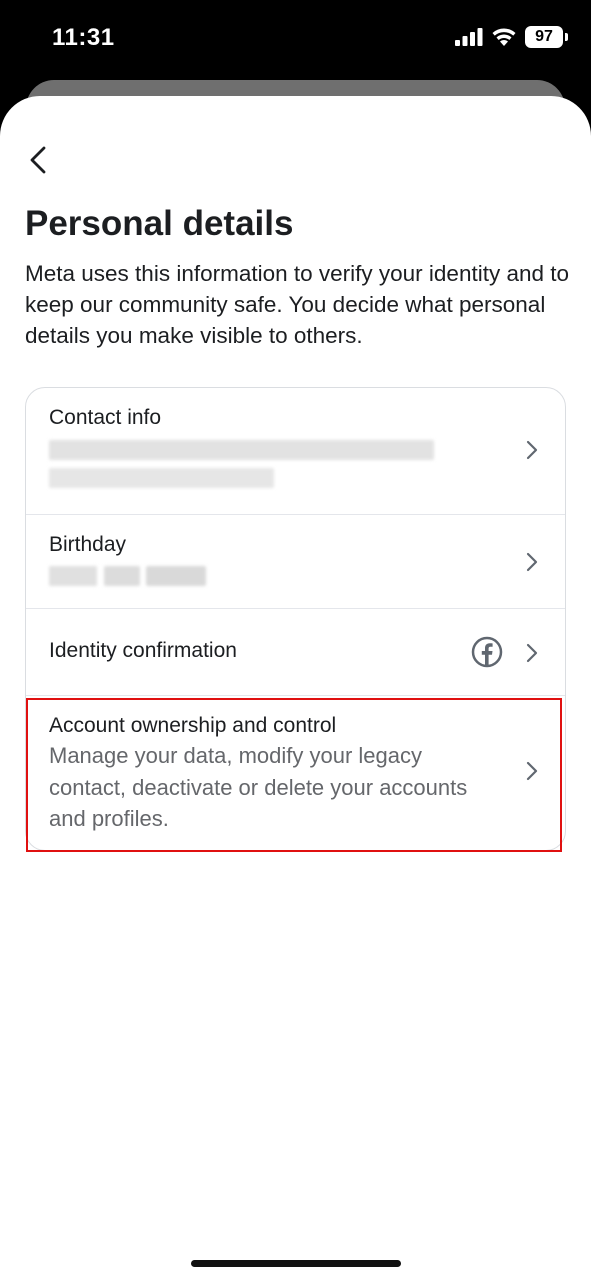 Image resolution: width=591 pixels, height=1280 pixels. What do you see at coordinates (504, 37) in the screenshot?
I see `wifi-icon` at bounding box center [504, 37].